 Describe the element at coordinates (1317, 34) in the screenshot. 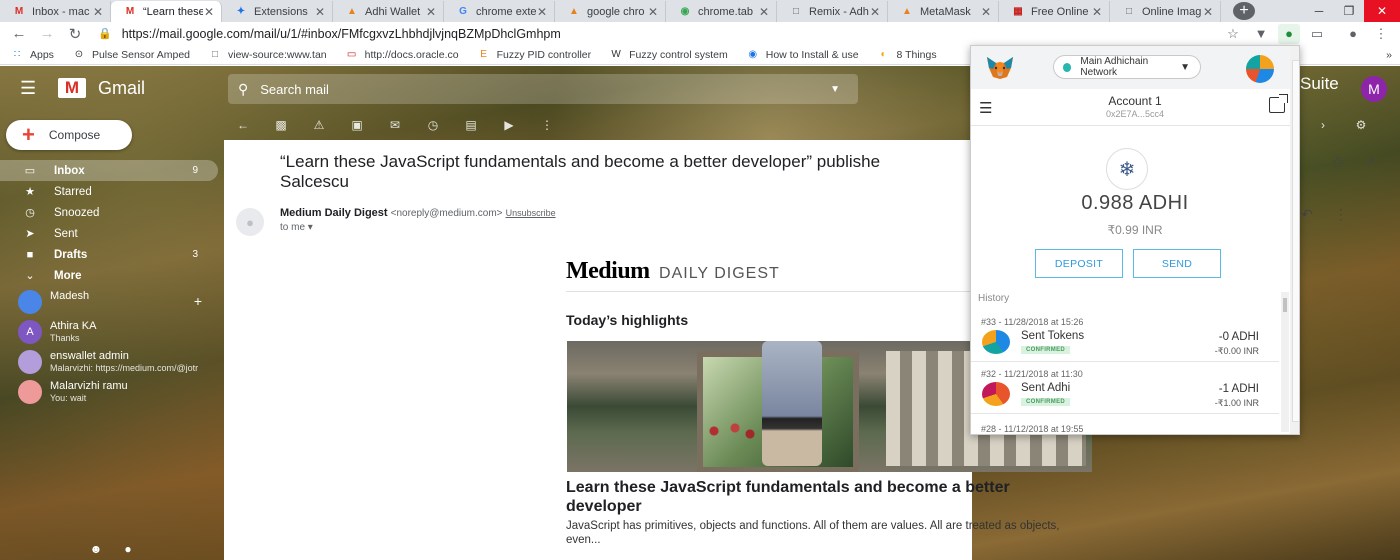

I see `extension-icon: ▭` at that location.